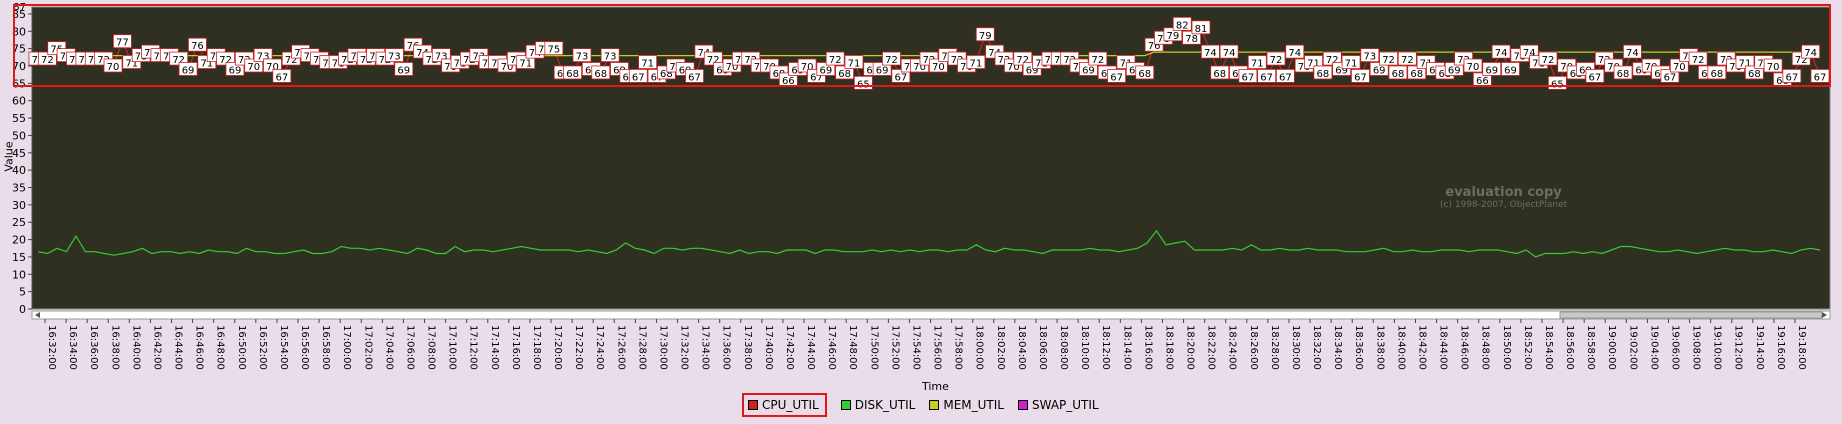  Describe the element at coordinates (135, 347) in the screenshot. I see `x-tick-label: 16:40:00` at that location.